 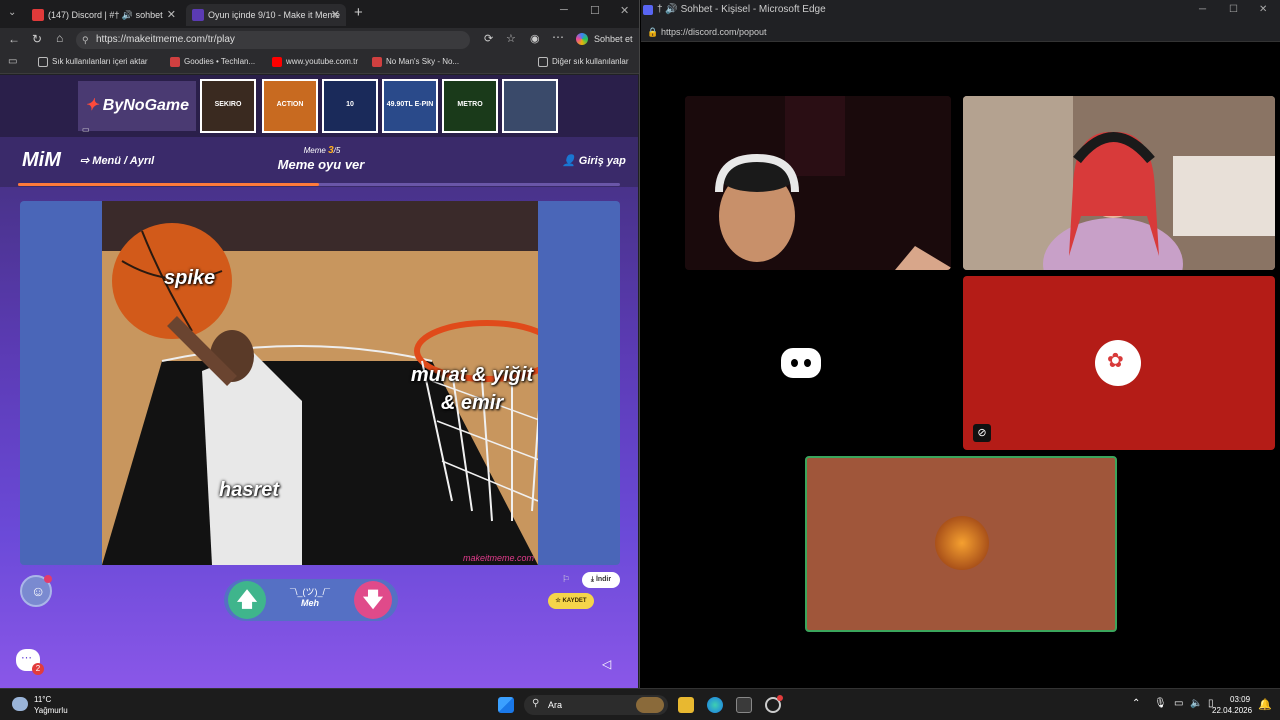 I want to click on weather-desc: Yağmurlu, so click(x=51, y=710).